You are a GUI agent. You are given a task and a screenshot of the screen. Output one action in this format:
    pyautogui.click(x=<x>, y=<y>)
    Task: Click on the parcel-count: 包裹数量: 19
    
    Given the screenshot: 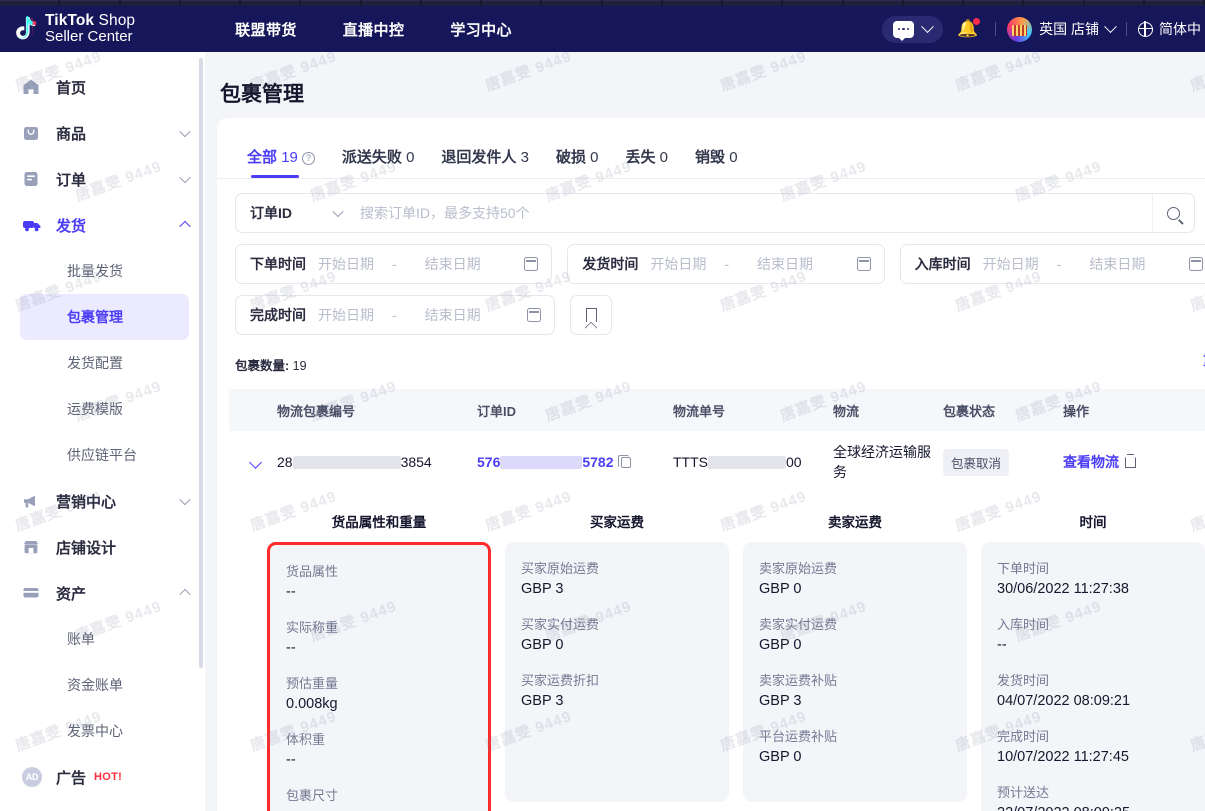 What is the action you would take?
    pyautogui.click(x=271, y=366)
    